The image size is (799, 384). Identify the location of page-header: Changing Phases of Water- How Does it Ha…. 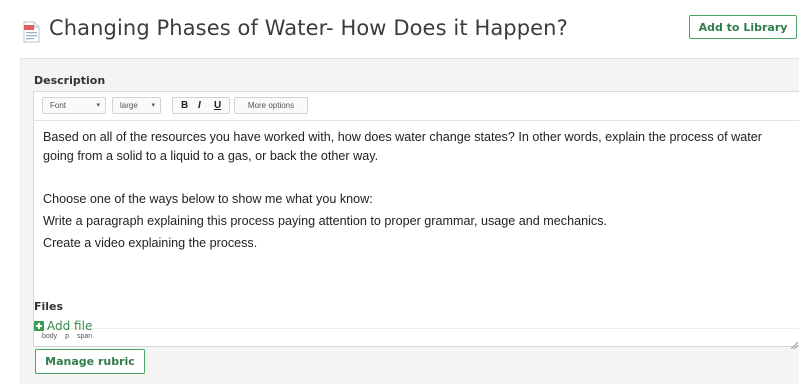
(399, 30).